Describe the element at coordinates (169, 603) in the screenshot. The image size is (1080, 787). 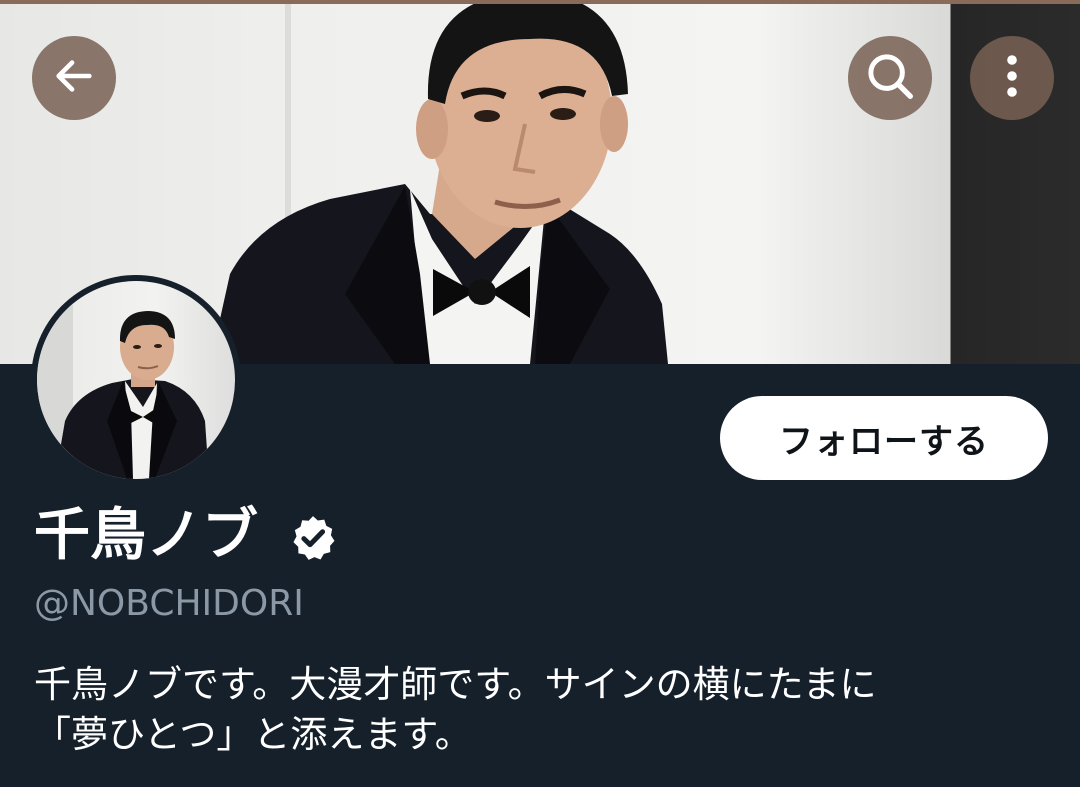
I see `handle: @NOBCHIDORI` at that location.